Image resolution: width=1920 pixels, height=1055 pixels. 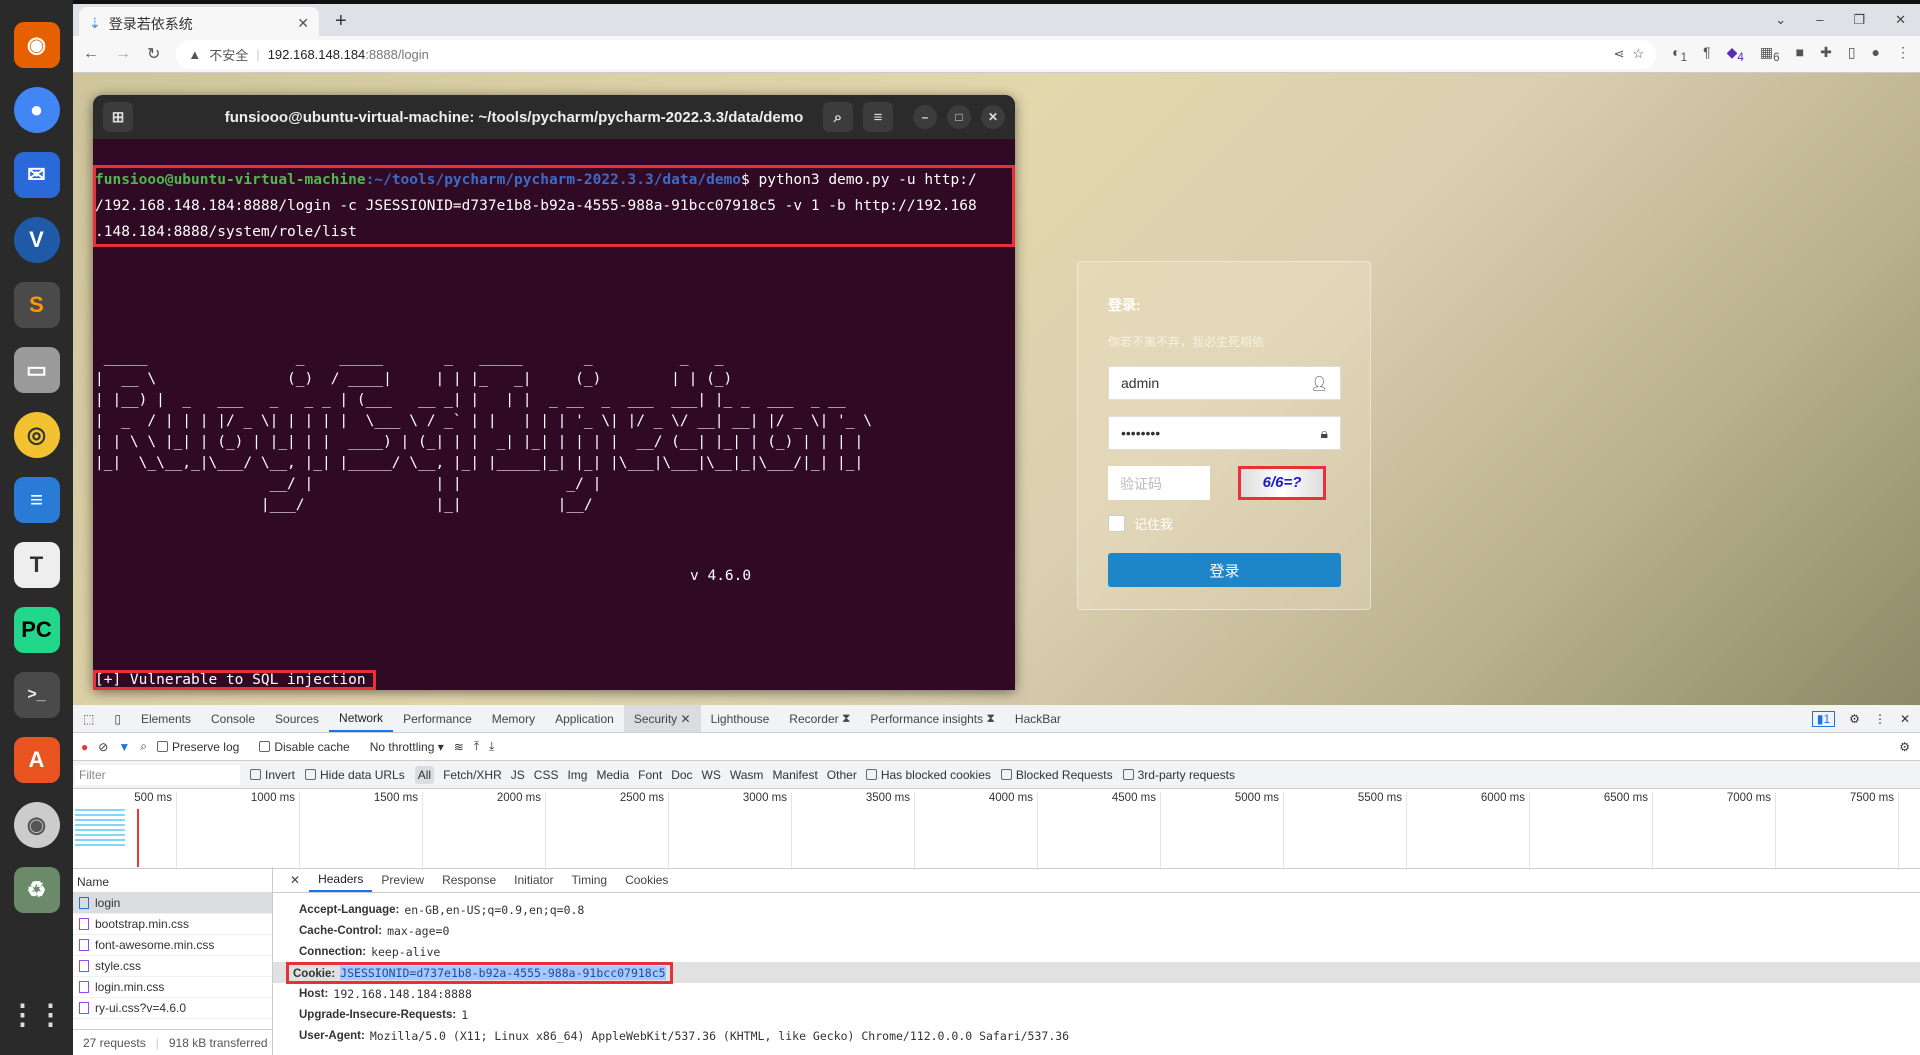 I want to click on vim-icon: V, so click(x=36, y=240).